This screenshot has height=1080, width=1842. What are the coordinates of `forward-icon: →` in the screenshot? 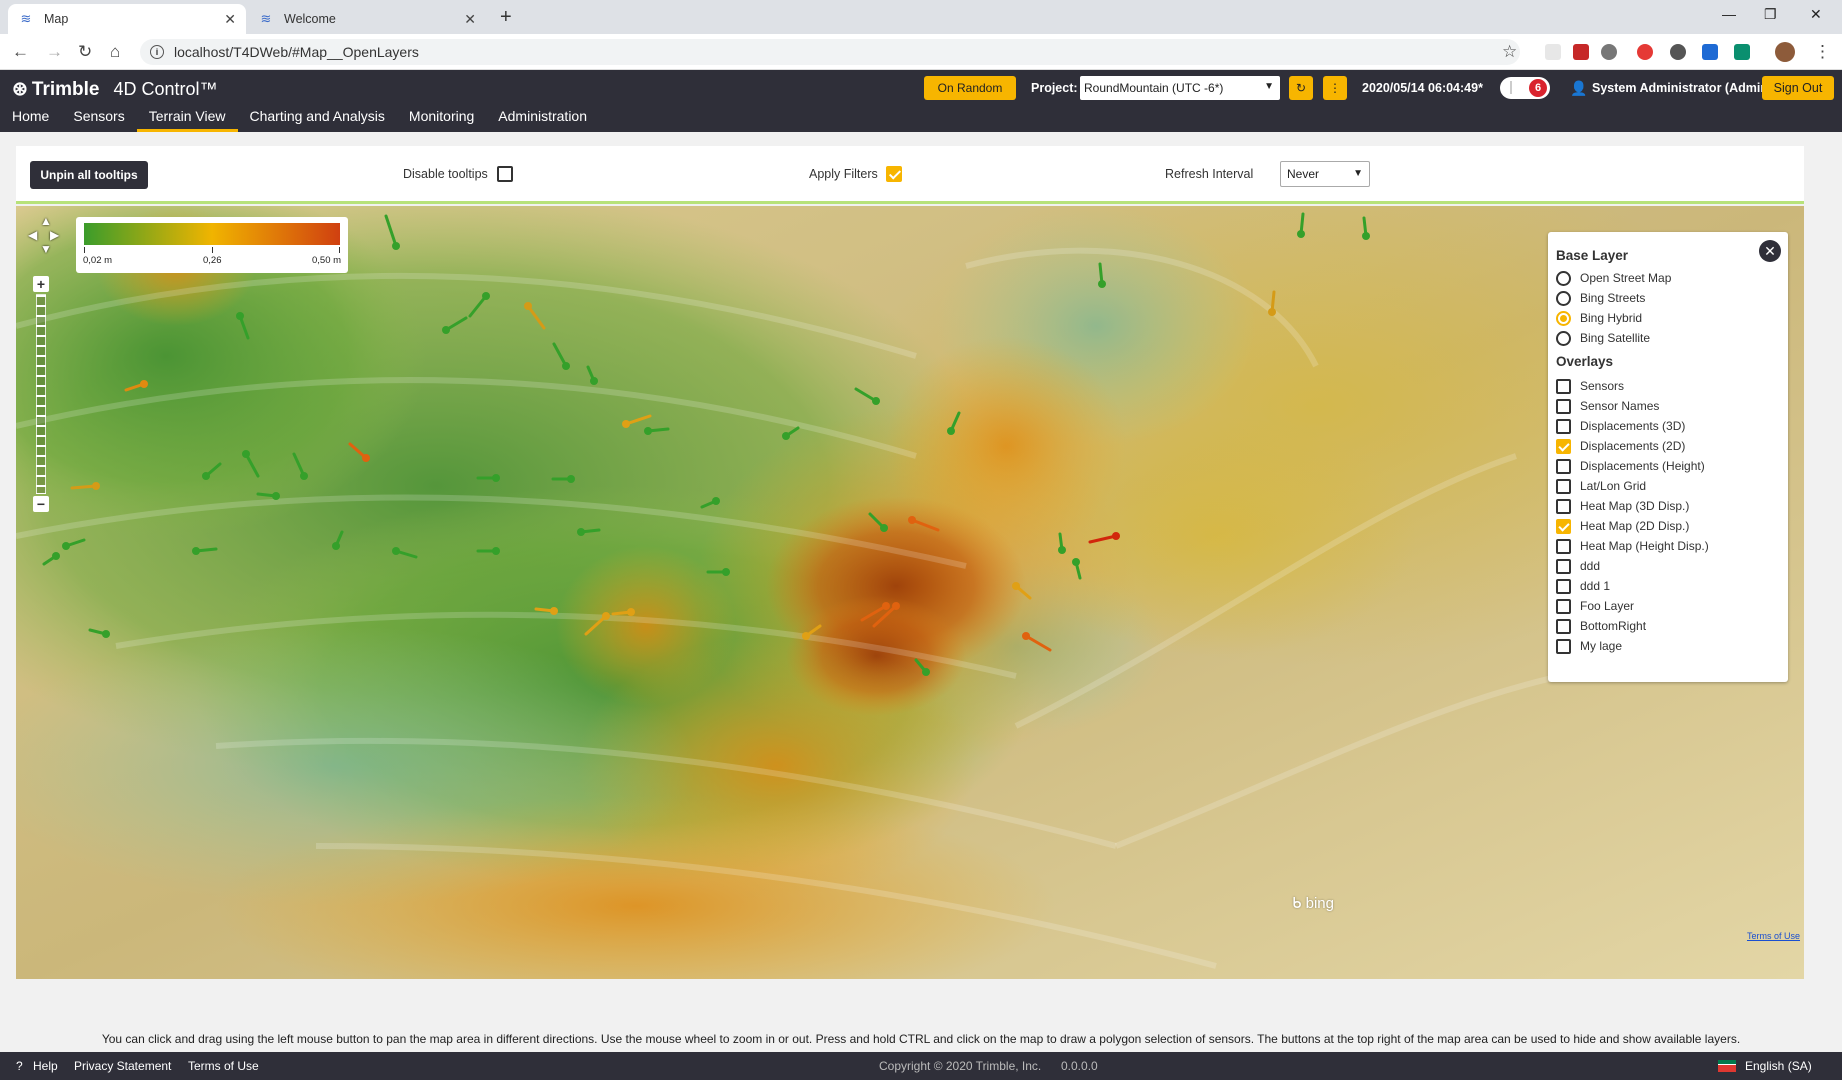 It's located at (54, 52).